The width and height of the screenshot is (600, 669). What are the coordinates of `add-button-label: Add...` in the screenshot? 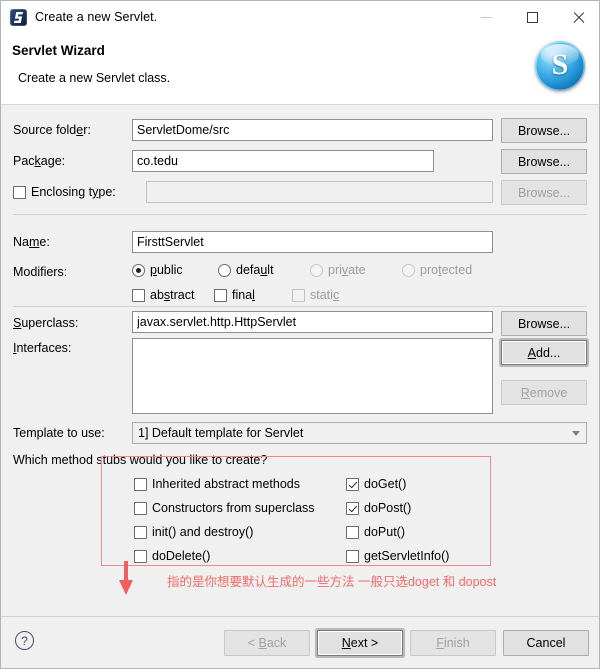 It's located at (544, 352).